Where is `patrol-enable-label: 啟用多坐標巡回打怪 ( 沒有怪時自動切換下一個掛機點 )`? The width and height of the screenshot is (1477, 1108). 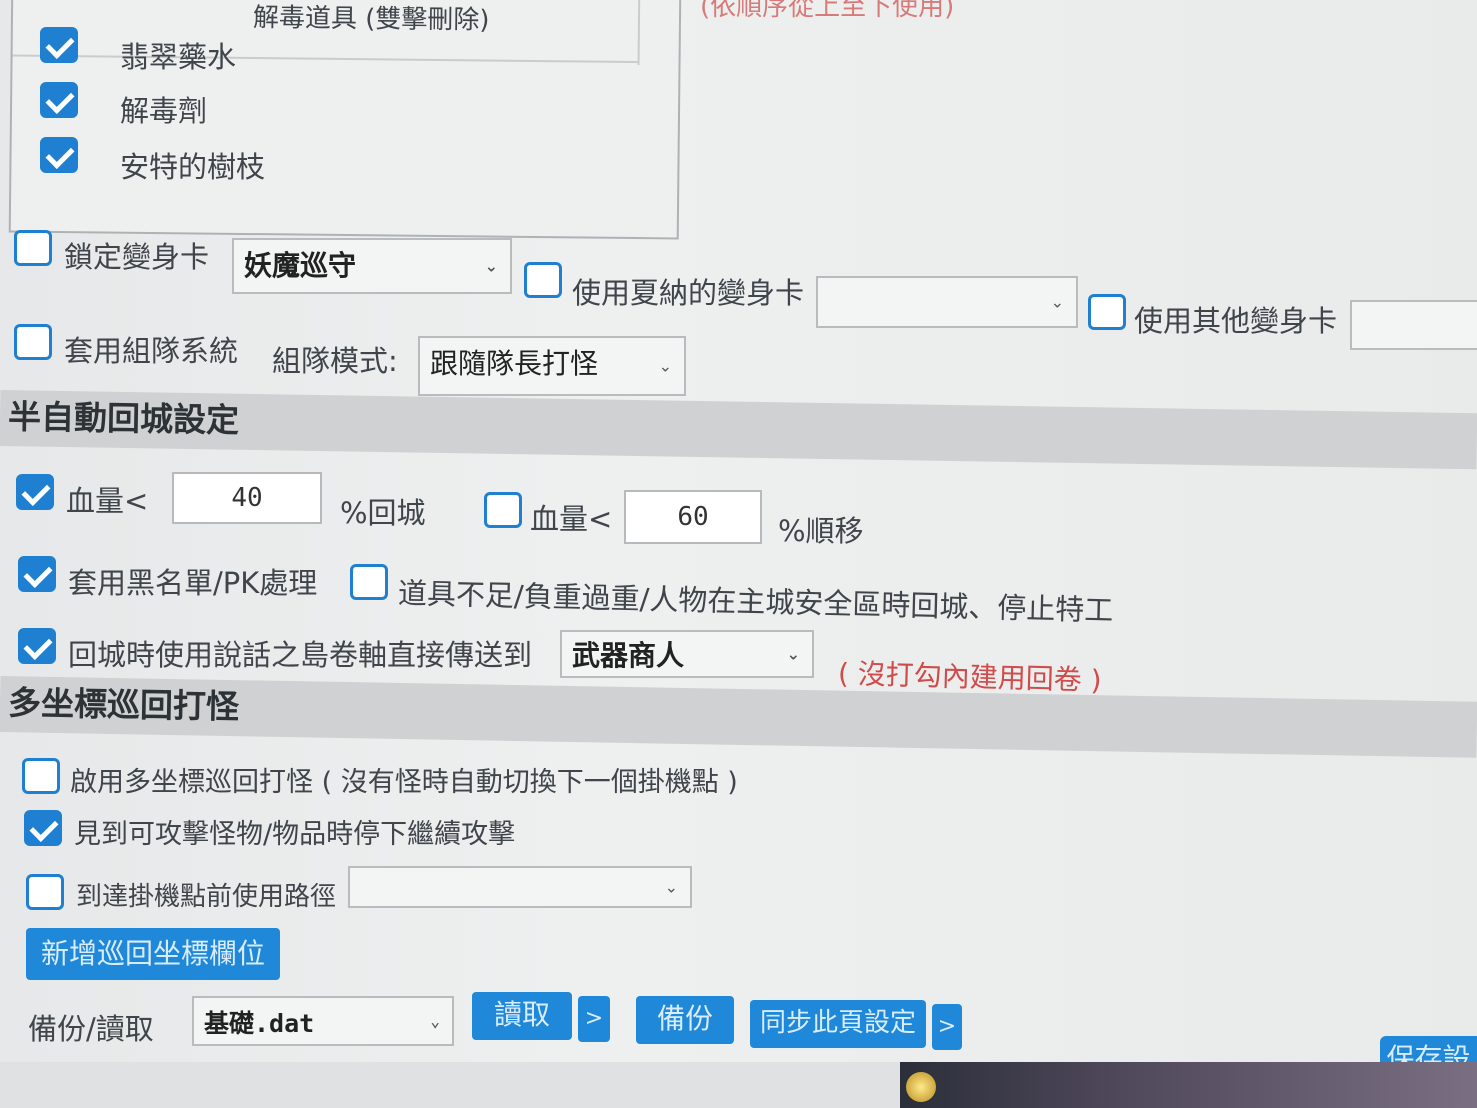
patrol-enable-label: 啟用多坐標巡回打怪 ( 沒有怪時自動切換下一個掛機點 ) is located at coordinates (404, 782).